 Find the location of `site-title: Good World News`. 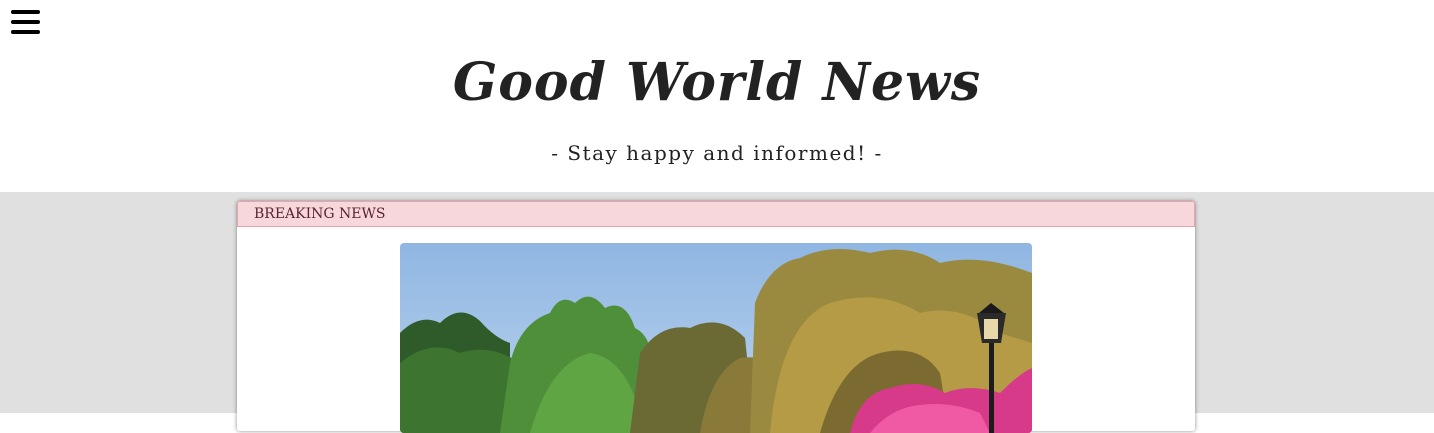

site-title: Good World News is located at coordinates (717, 82).